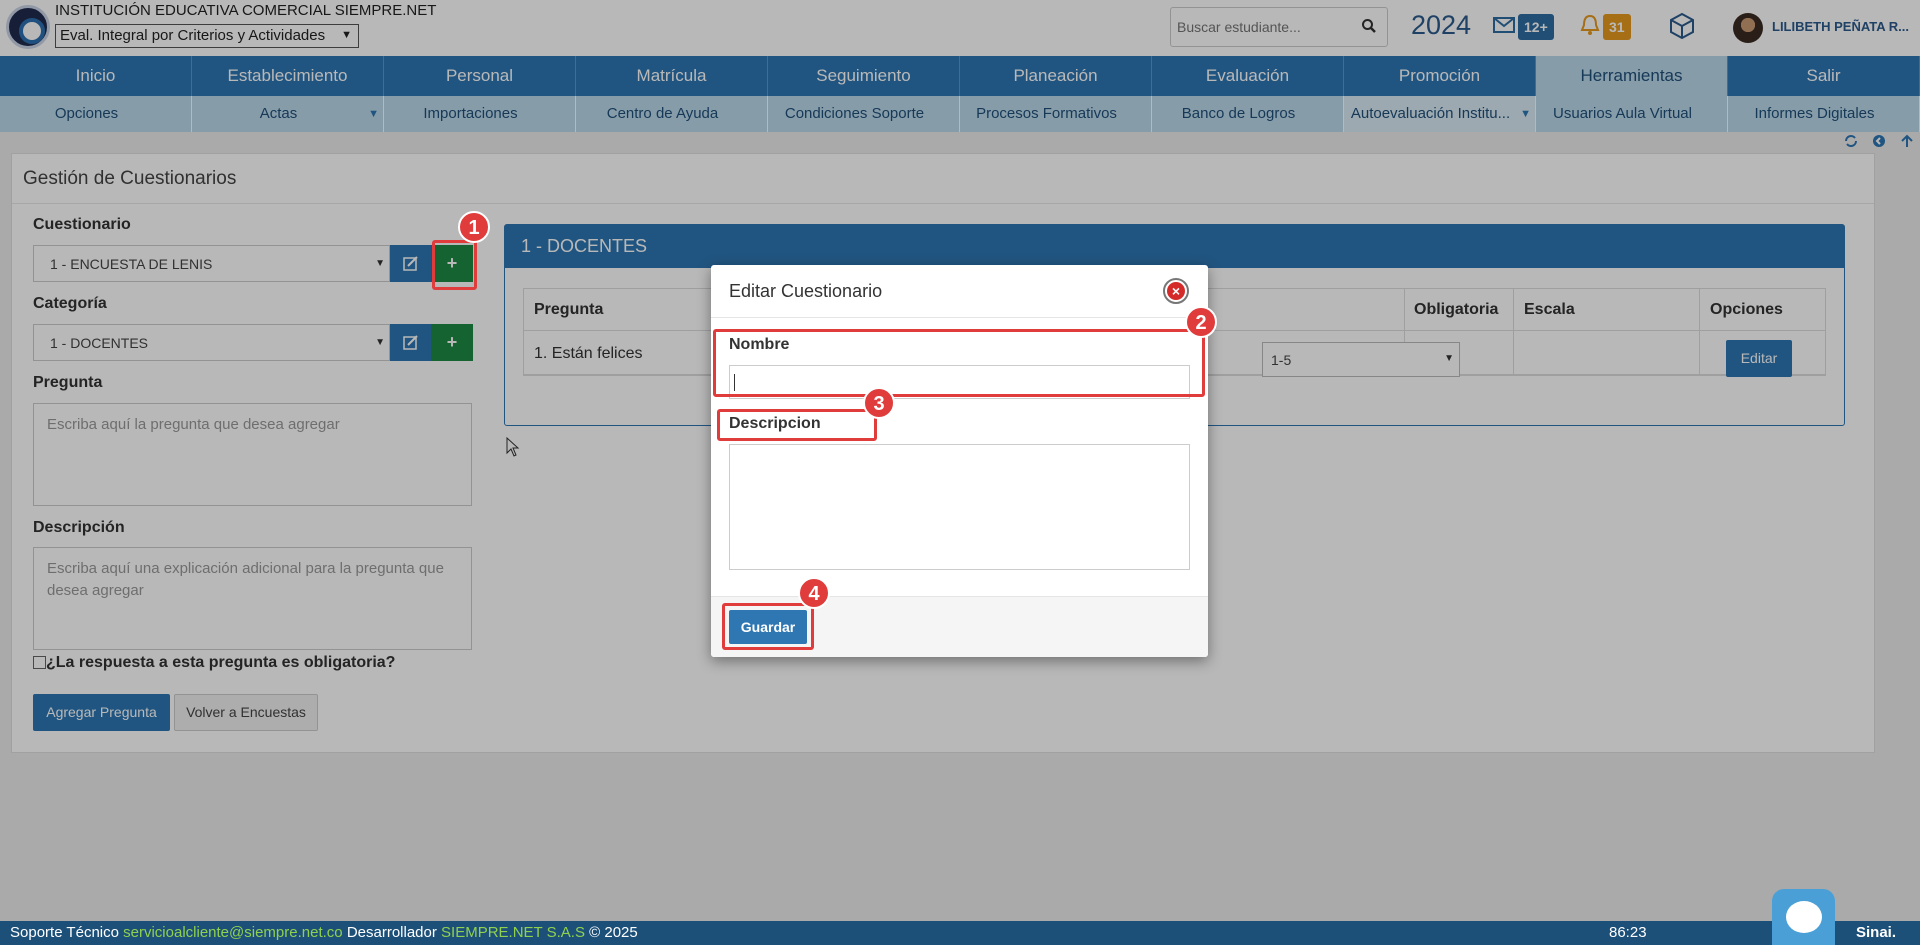  I want to click on developer-label: Desarrollador, so click(391, 932).